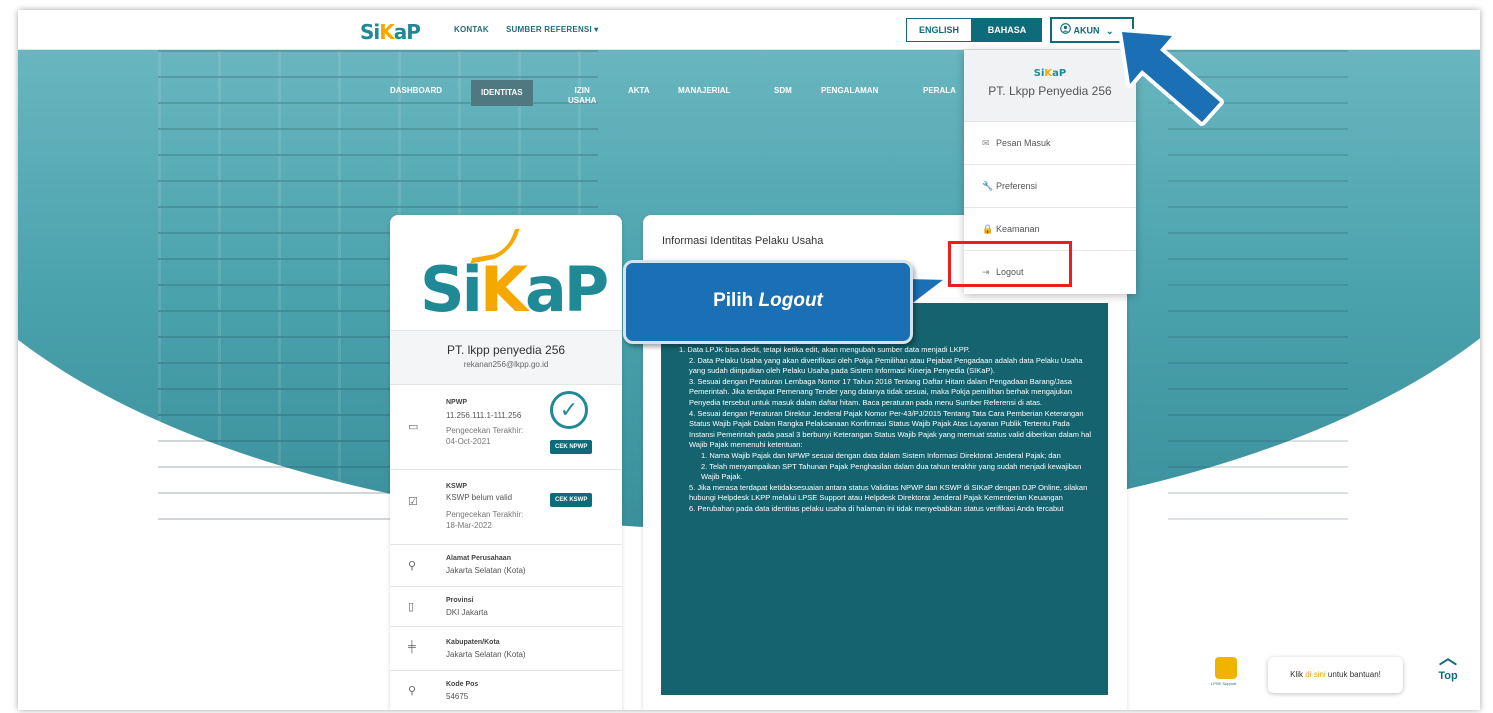  Describe the element at coordinates (552, 29) in the screenshot. I see `nav-sumber-referensi: SUMBER REFERENSI ▾` at that location.